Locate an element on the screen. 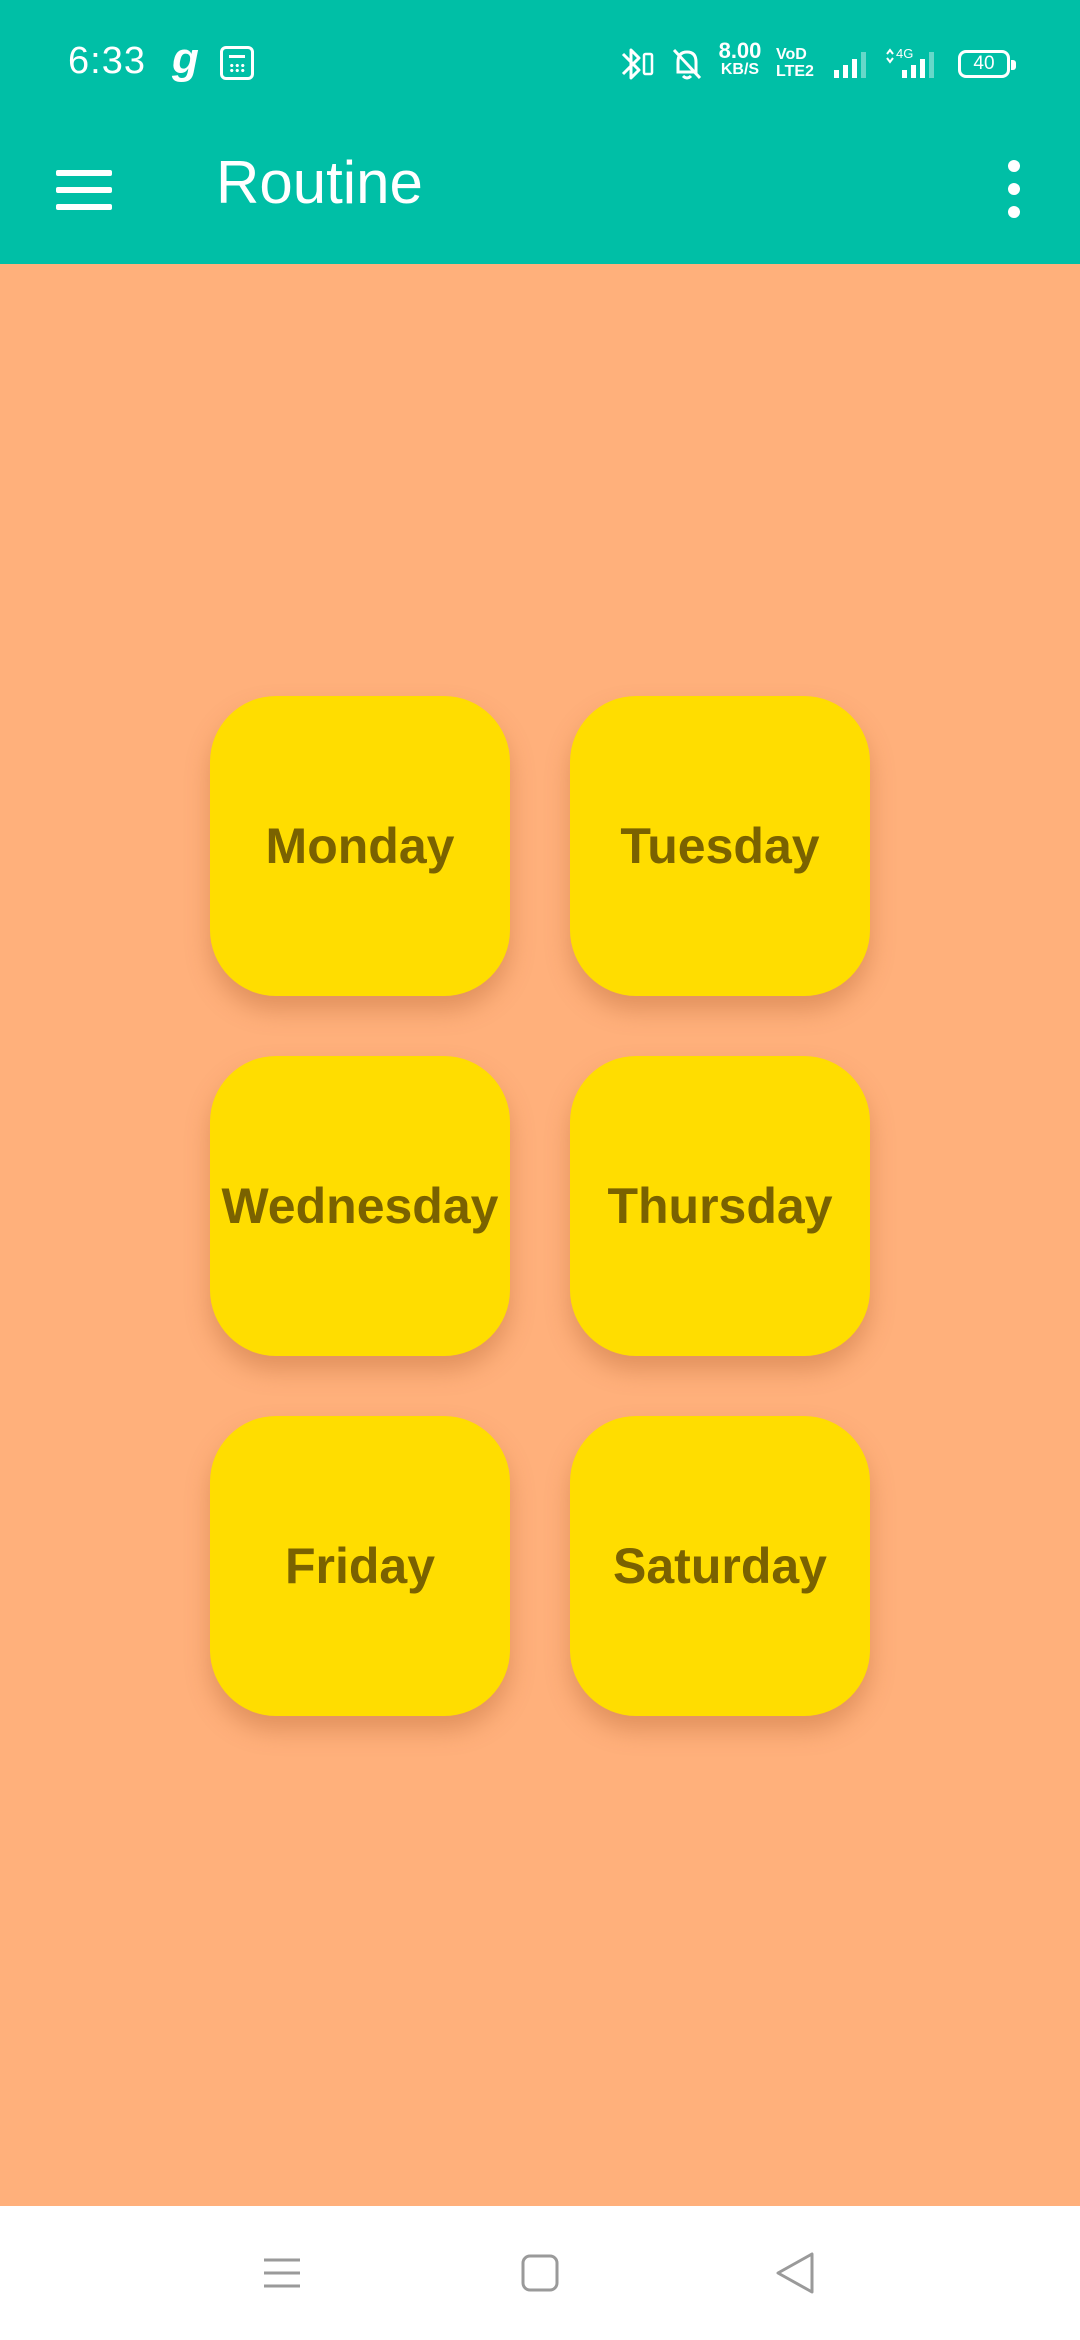 The width and height of the screenshot is (1080, 2340). day-card-label: Wednesday is located at coordinates (360, 1206).